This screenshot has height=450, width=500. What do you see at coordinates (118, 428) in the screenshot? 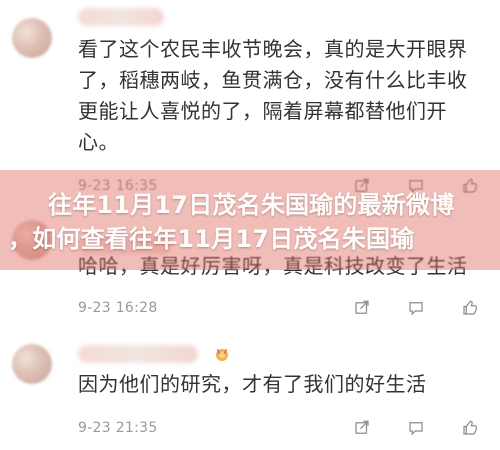
I see `timestamp: 9-23 21:35` at bounding box center [118, 428].